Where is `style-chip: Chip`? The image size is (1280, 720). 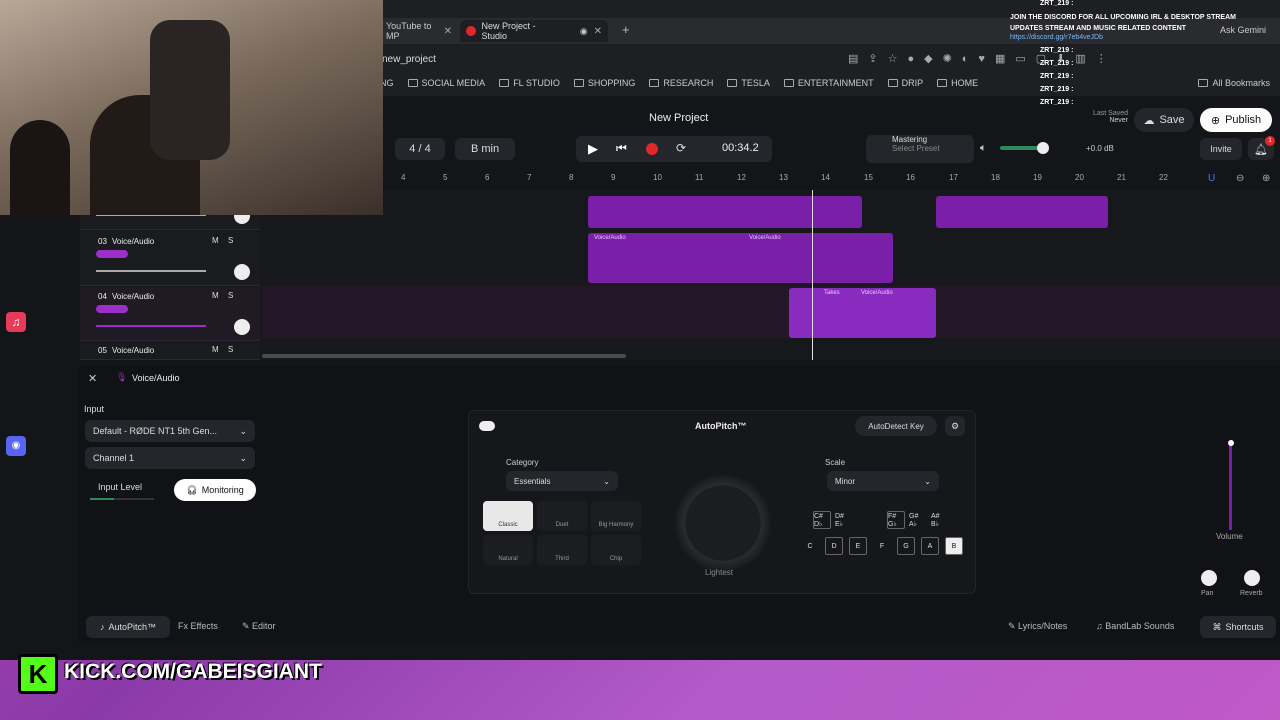
style-chip: Chip is located at coordinates (616, 550).